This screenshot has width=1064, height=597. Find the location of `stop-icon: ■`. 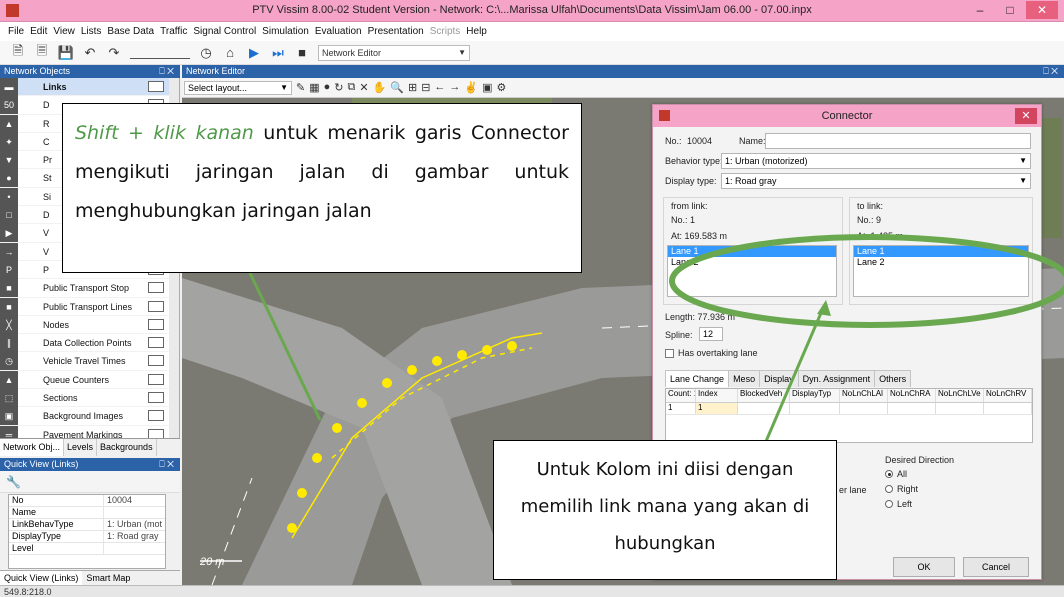

stop-icon: ■ is located at coordinates (302, 53).